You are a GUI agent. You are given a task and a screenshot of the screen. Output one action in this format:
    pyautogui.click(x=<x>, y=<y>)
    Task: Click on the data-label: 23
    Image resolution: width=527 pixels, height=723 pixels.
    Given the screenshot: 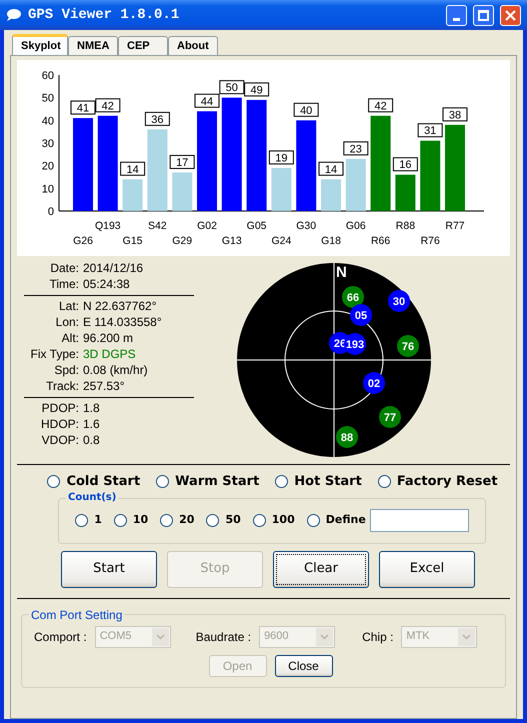 What is the action you would take?
    pyautogui.click(x=356, y=149)
    